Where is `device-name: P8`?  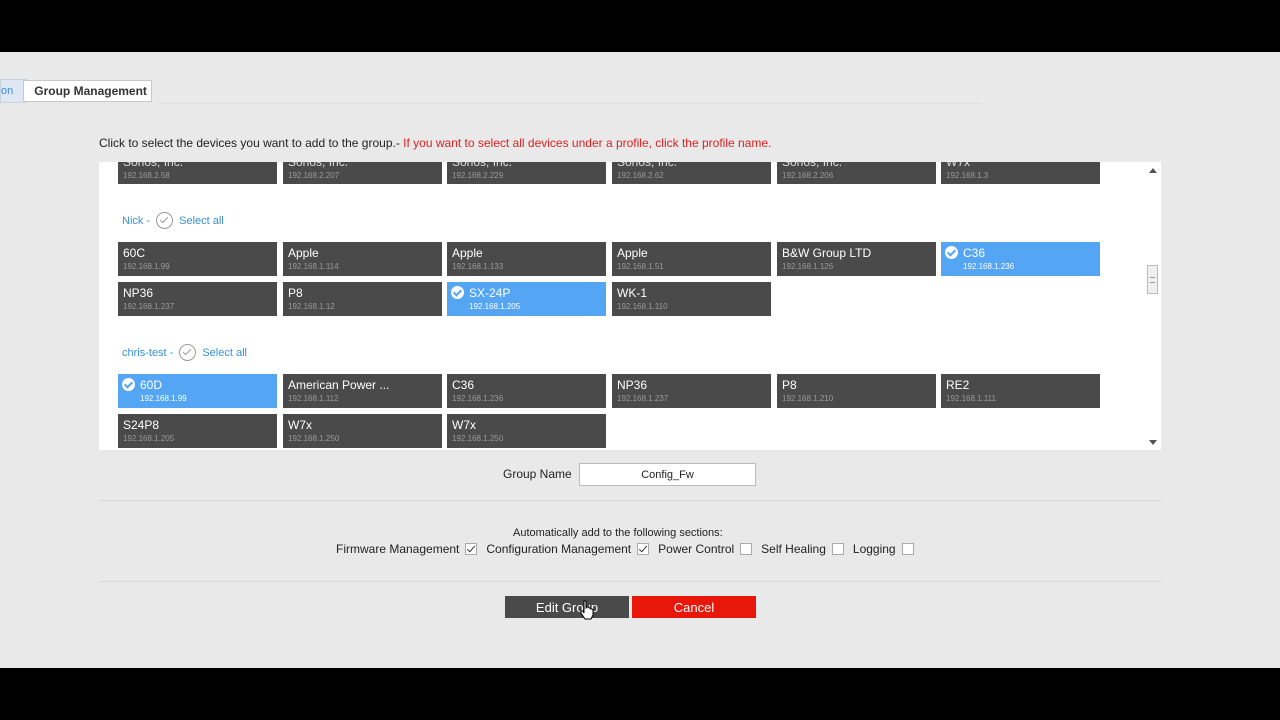
device-name: P8 is located at coordinates (295, 293).